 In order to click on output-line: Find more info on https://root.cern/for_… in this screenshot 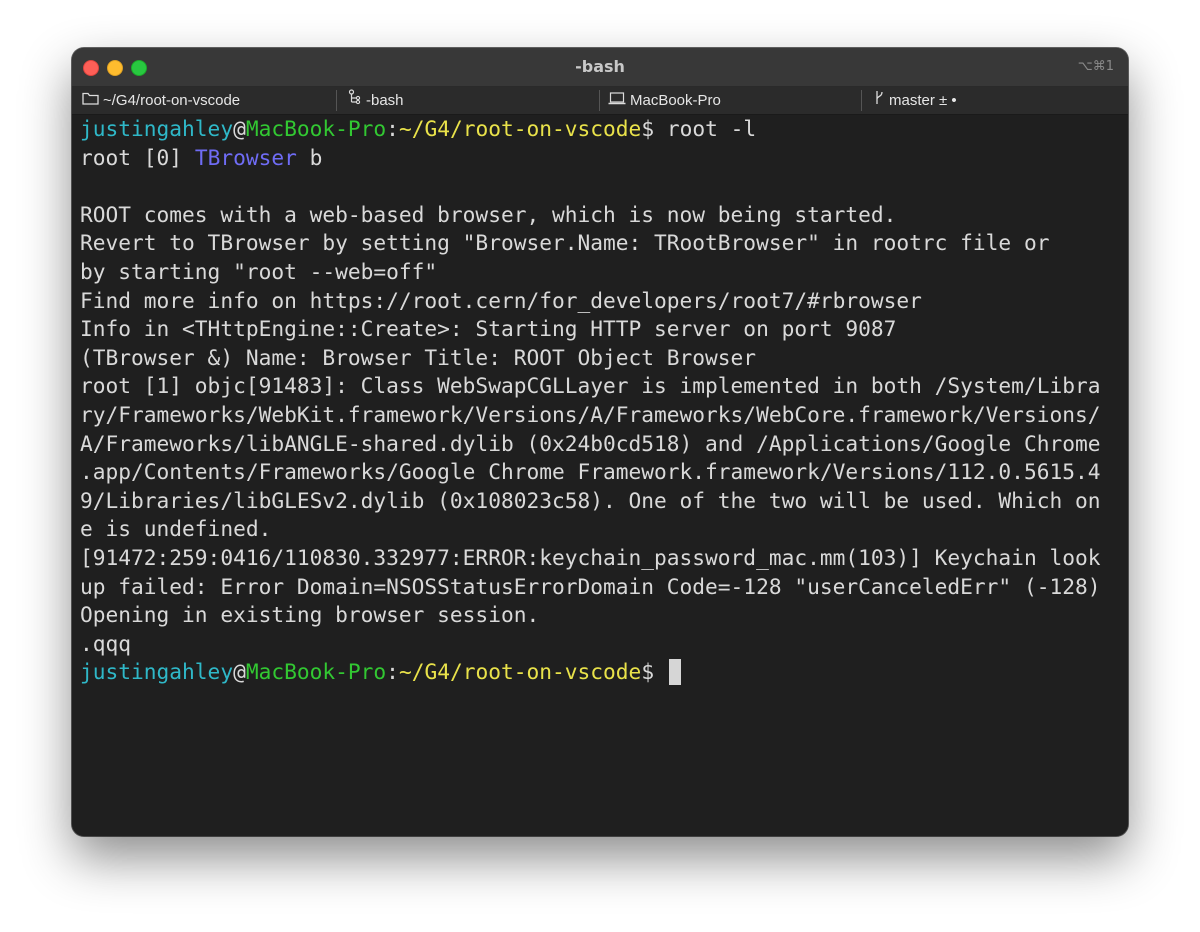, I will do `click(501, 300)`.